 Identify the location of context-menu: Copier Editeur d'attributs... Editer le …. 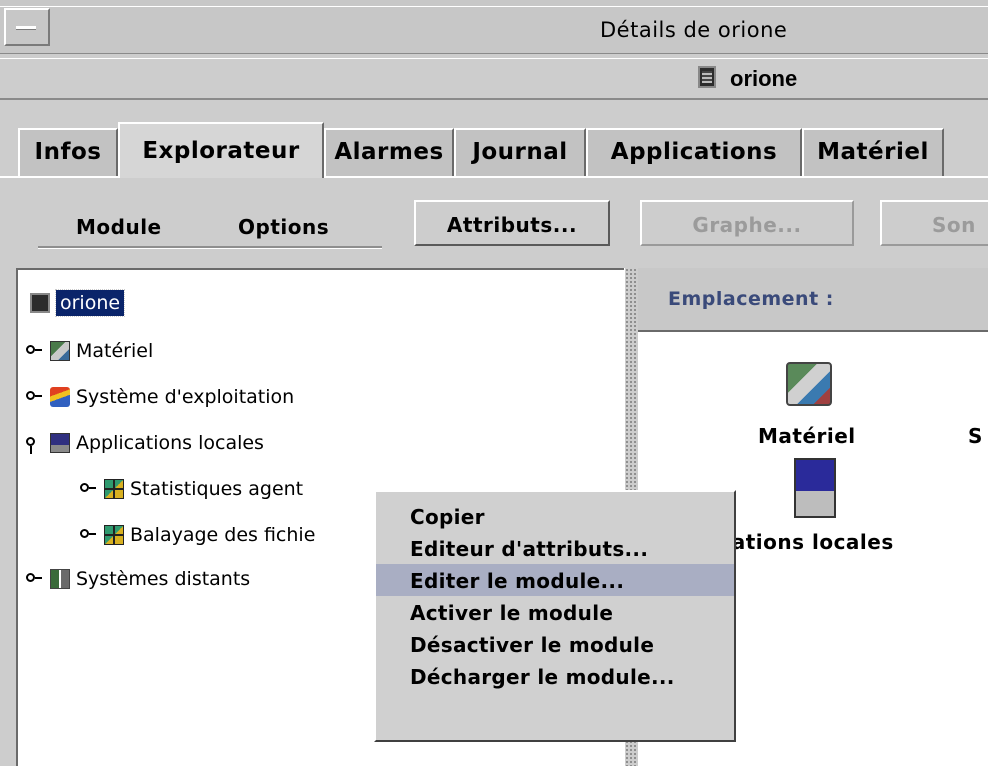
(555, 616).